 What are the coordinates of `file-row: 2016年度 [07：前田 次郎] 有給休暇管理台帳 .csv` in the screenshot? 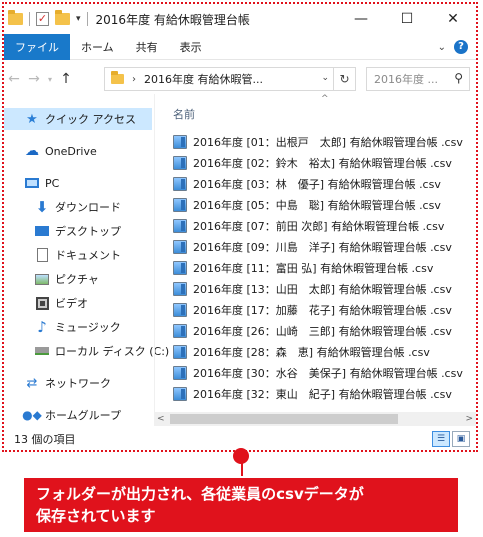 It's located at (308, 226).